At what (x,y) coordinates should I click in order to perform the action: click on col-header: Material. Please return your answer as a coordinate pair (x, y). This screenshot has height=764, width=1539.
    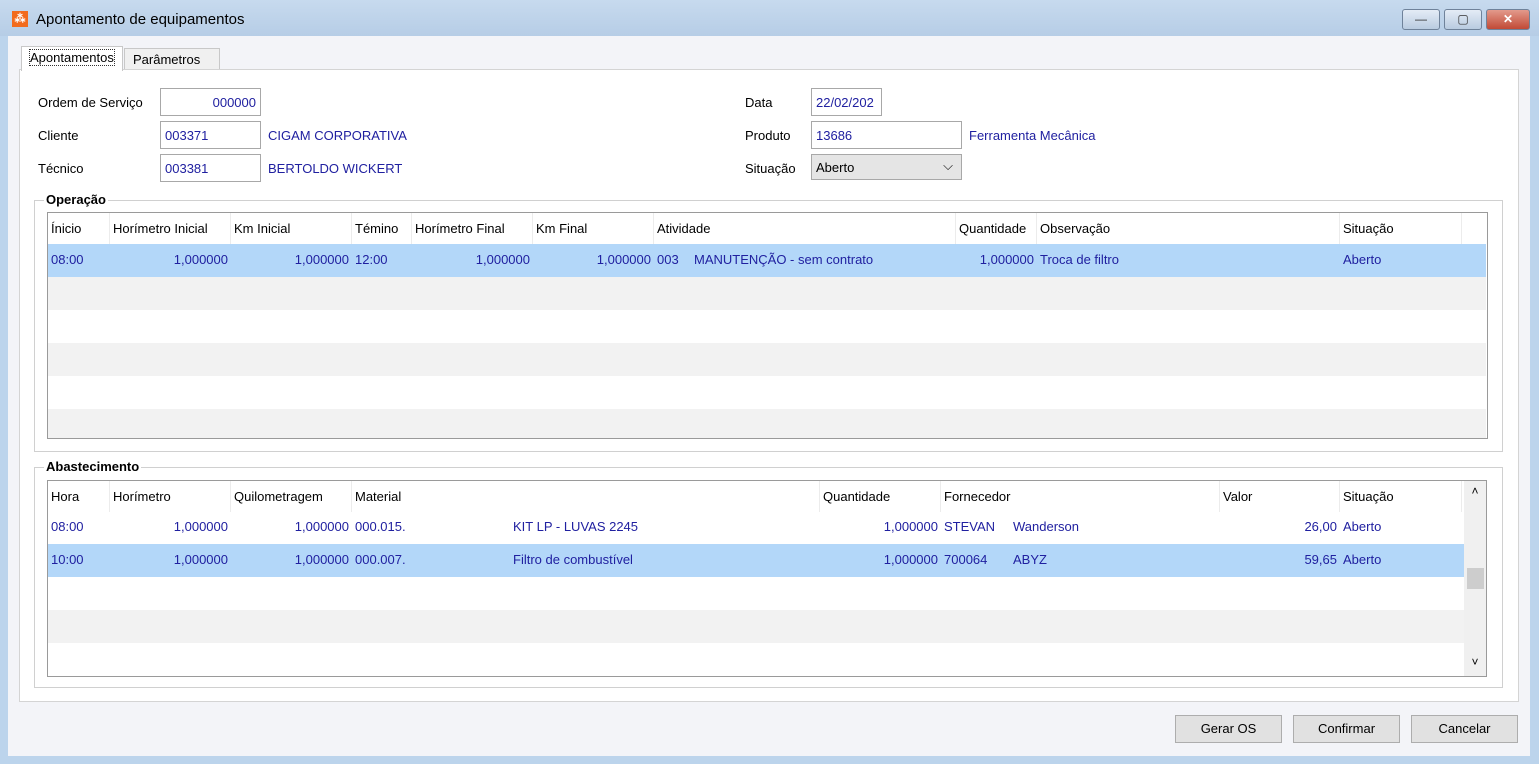
    Looking at the image, I should click on (586, 496).